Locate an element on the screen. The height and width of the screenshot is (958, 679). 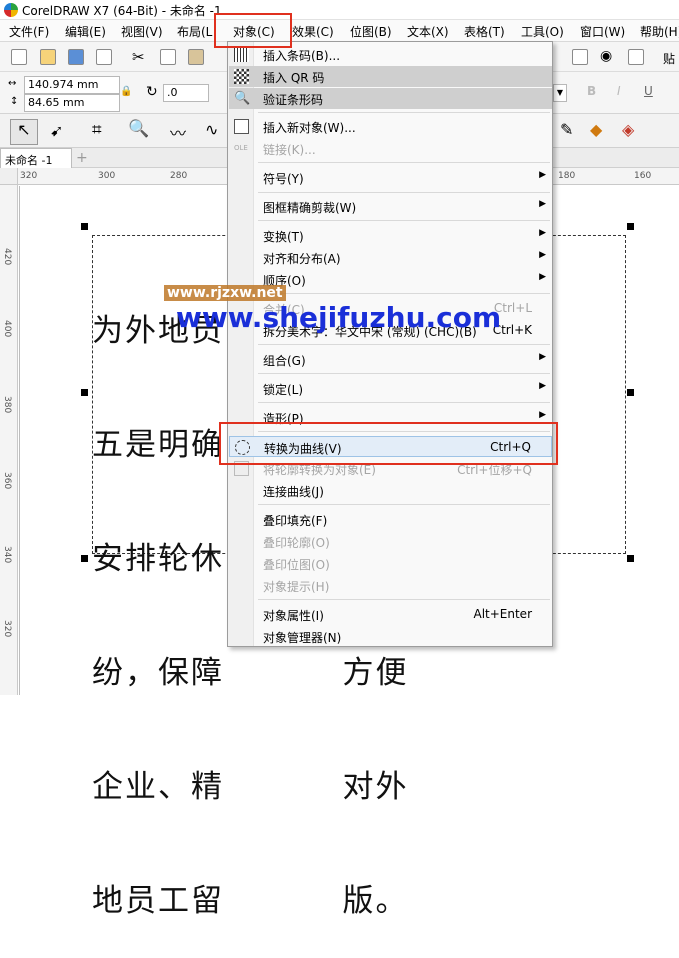
highlight-box-object-menu is located at coordinates (253, 30).